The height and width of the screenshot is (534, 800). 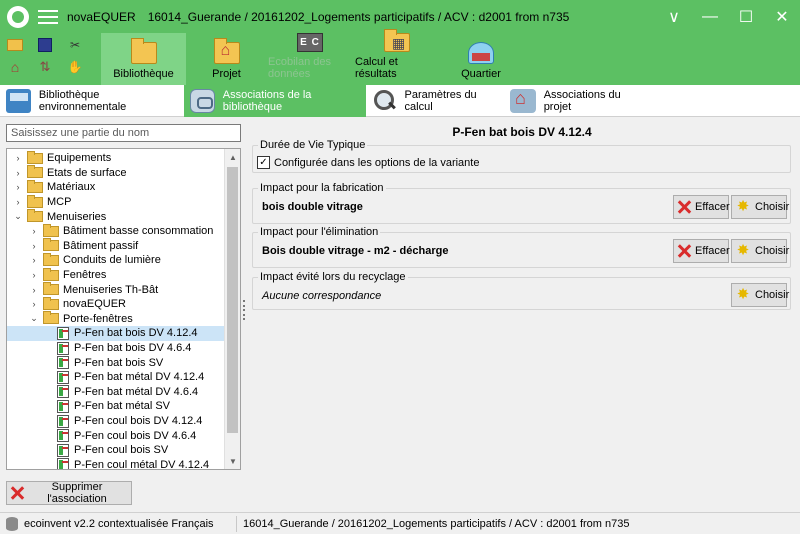 What do you see at coordinates (312, 207) in the screenshot?
I see `fabrication-value: bois double vitrage` at bounding box center [312, 207].